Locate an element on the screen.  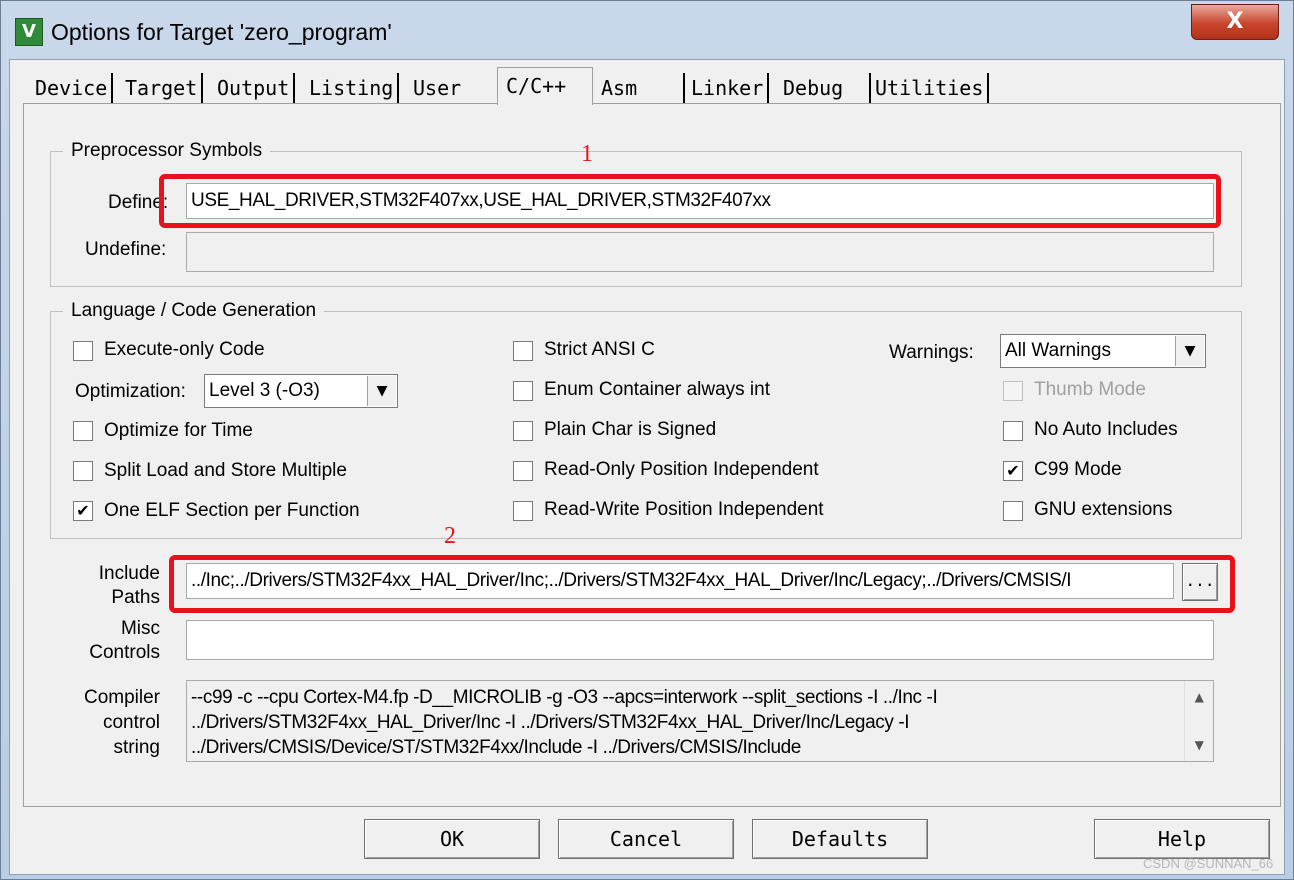
cancel-button: Cancel is located at coordinates (646, 839).